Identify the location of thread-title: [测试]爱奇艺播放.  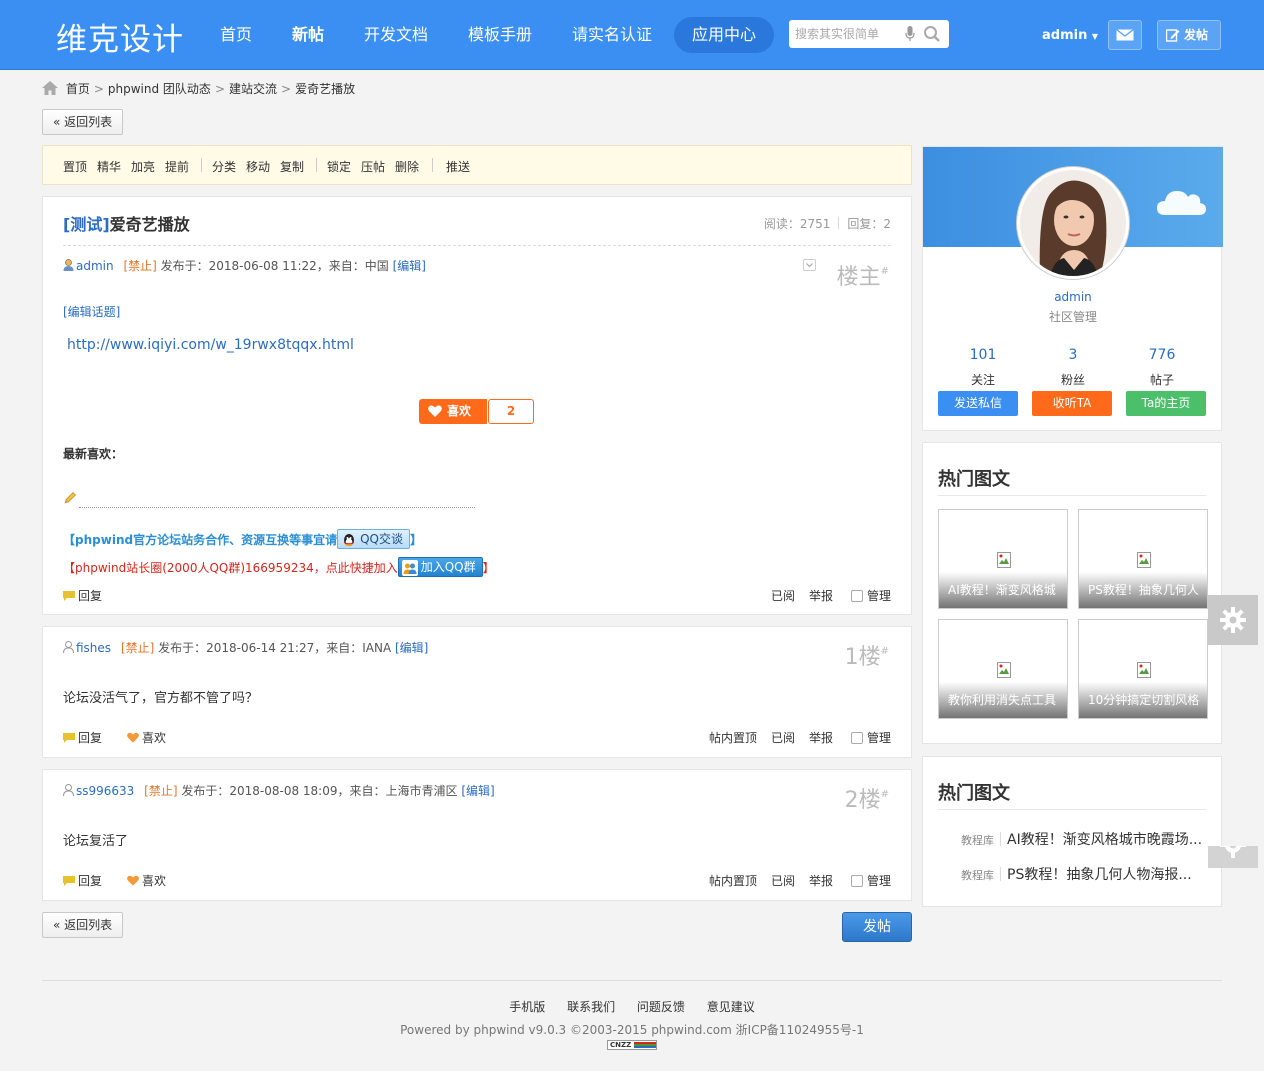
(126, 223).